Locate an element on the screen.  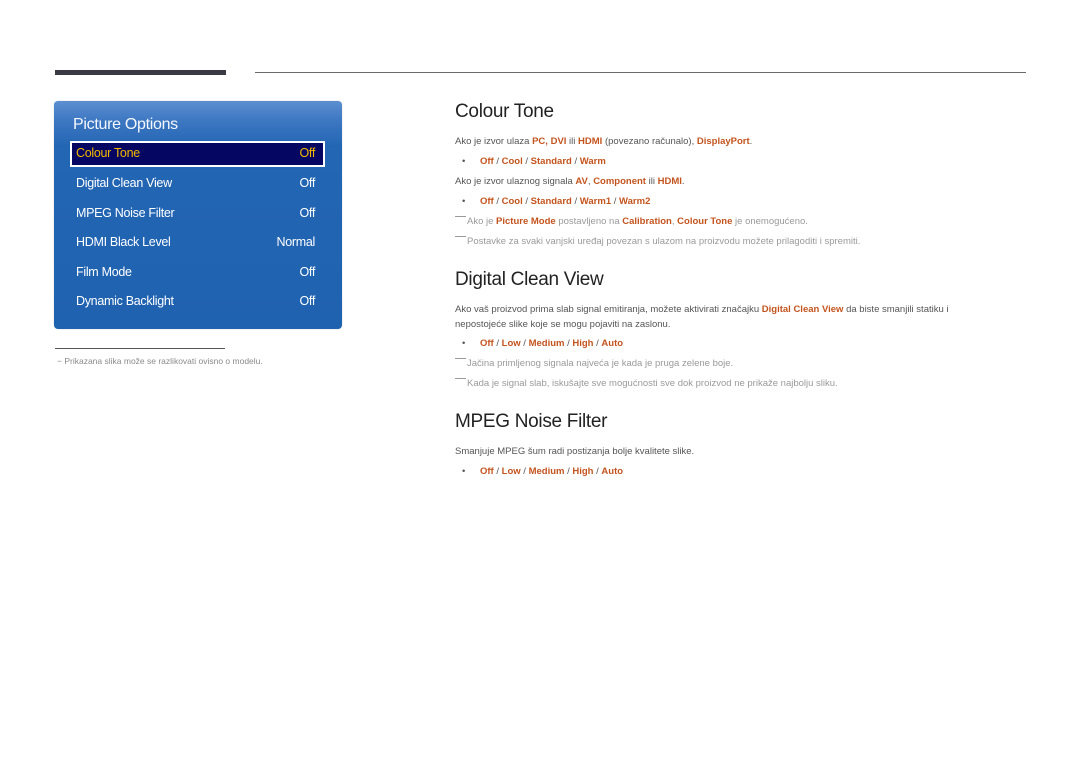
menu-item-film-mode: Film Mode Off is located at coordinates (197, 273).